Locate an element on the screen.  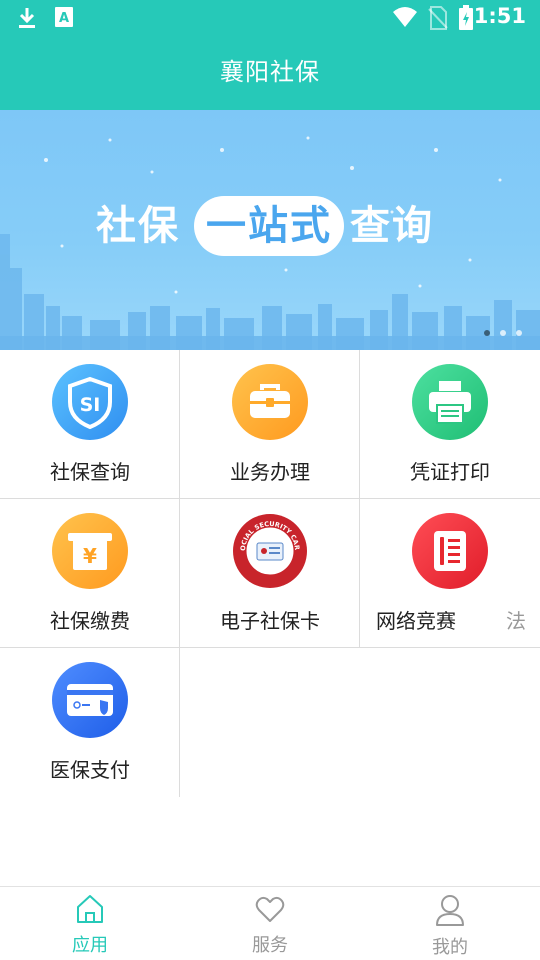
grid-item-social-security-query: SI 社保查询 is located at coordinates (90, 424).